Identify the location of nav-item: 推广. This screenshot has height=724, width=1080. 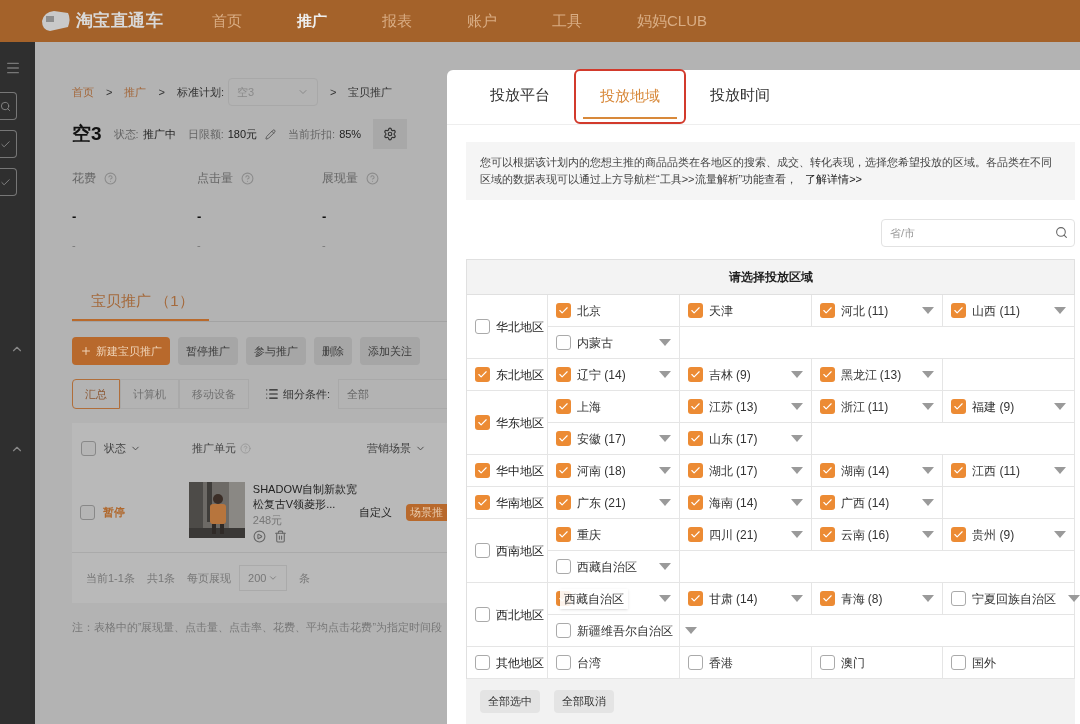
(339, 21).